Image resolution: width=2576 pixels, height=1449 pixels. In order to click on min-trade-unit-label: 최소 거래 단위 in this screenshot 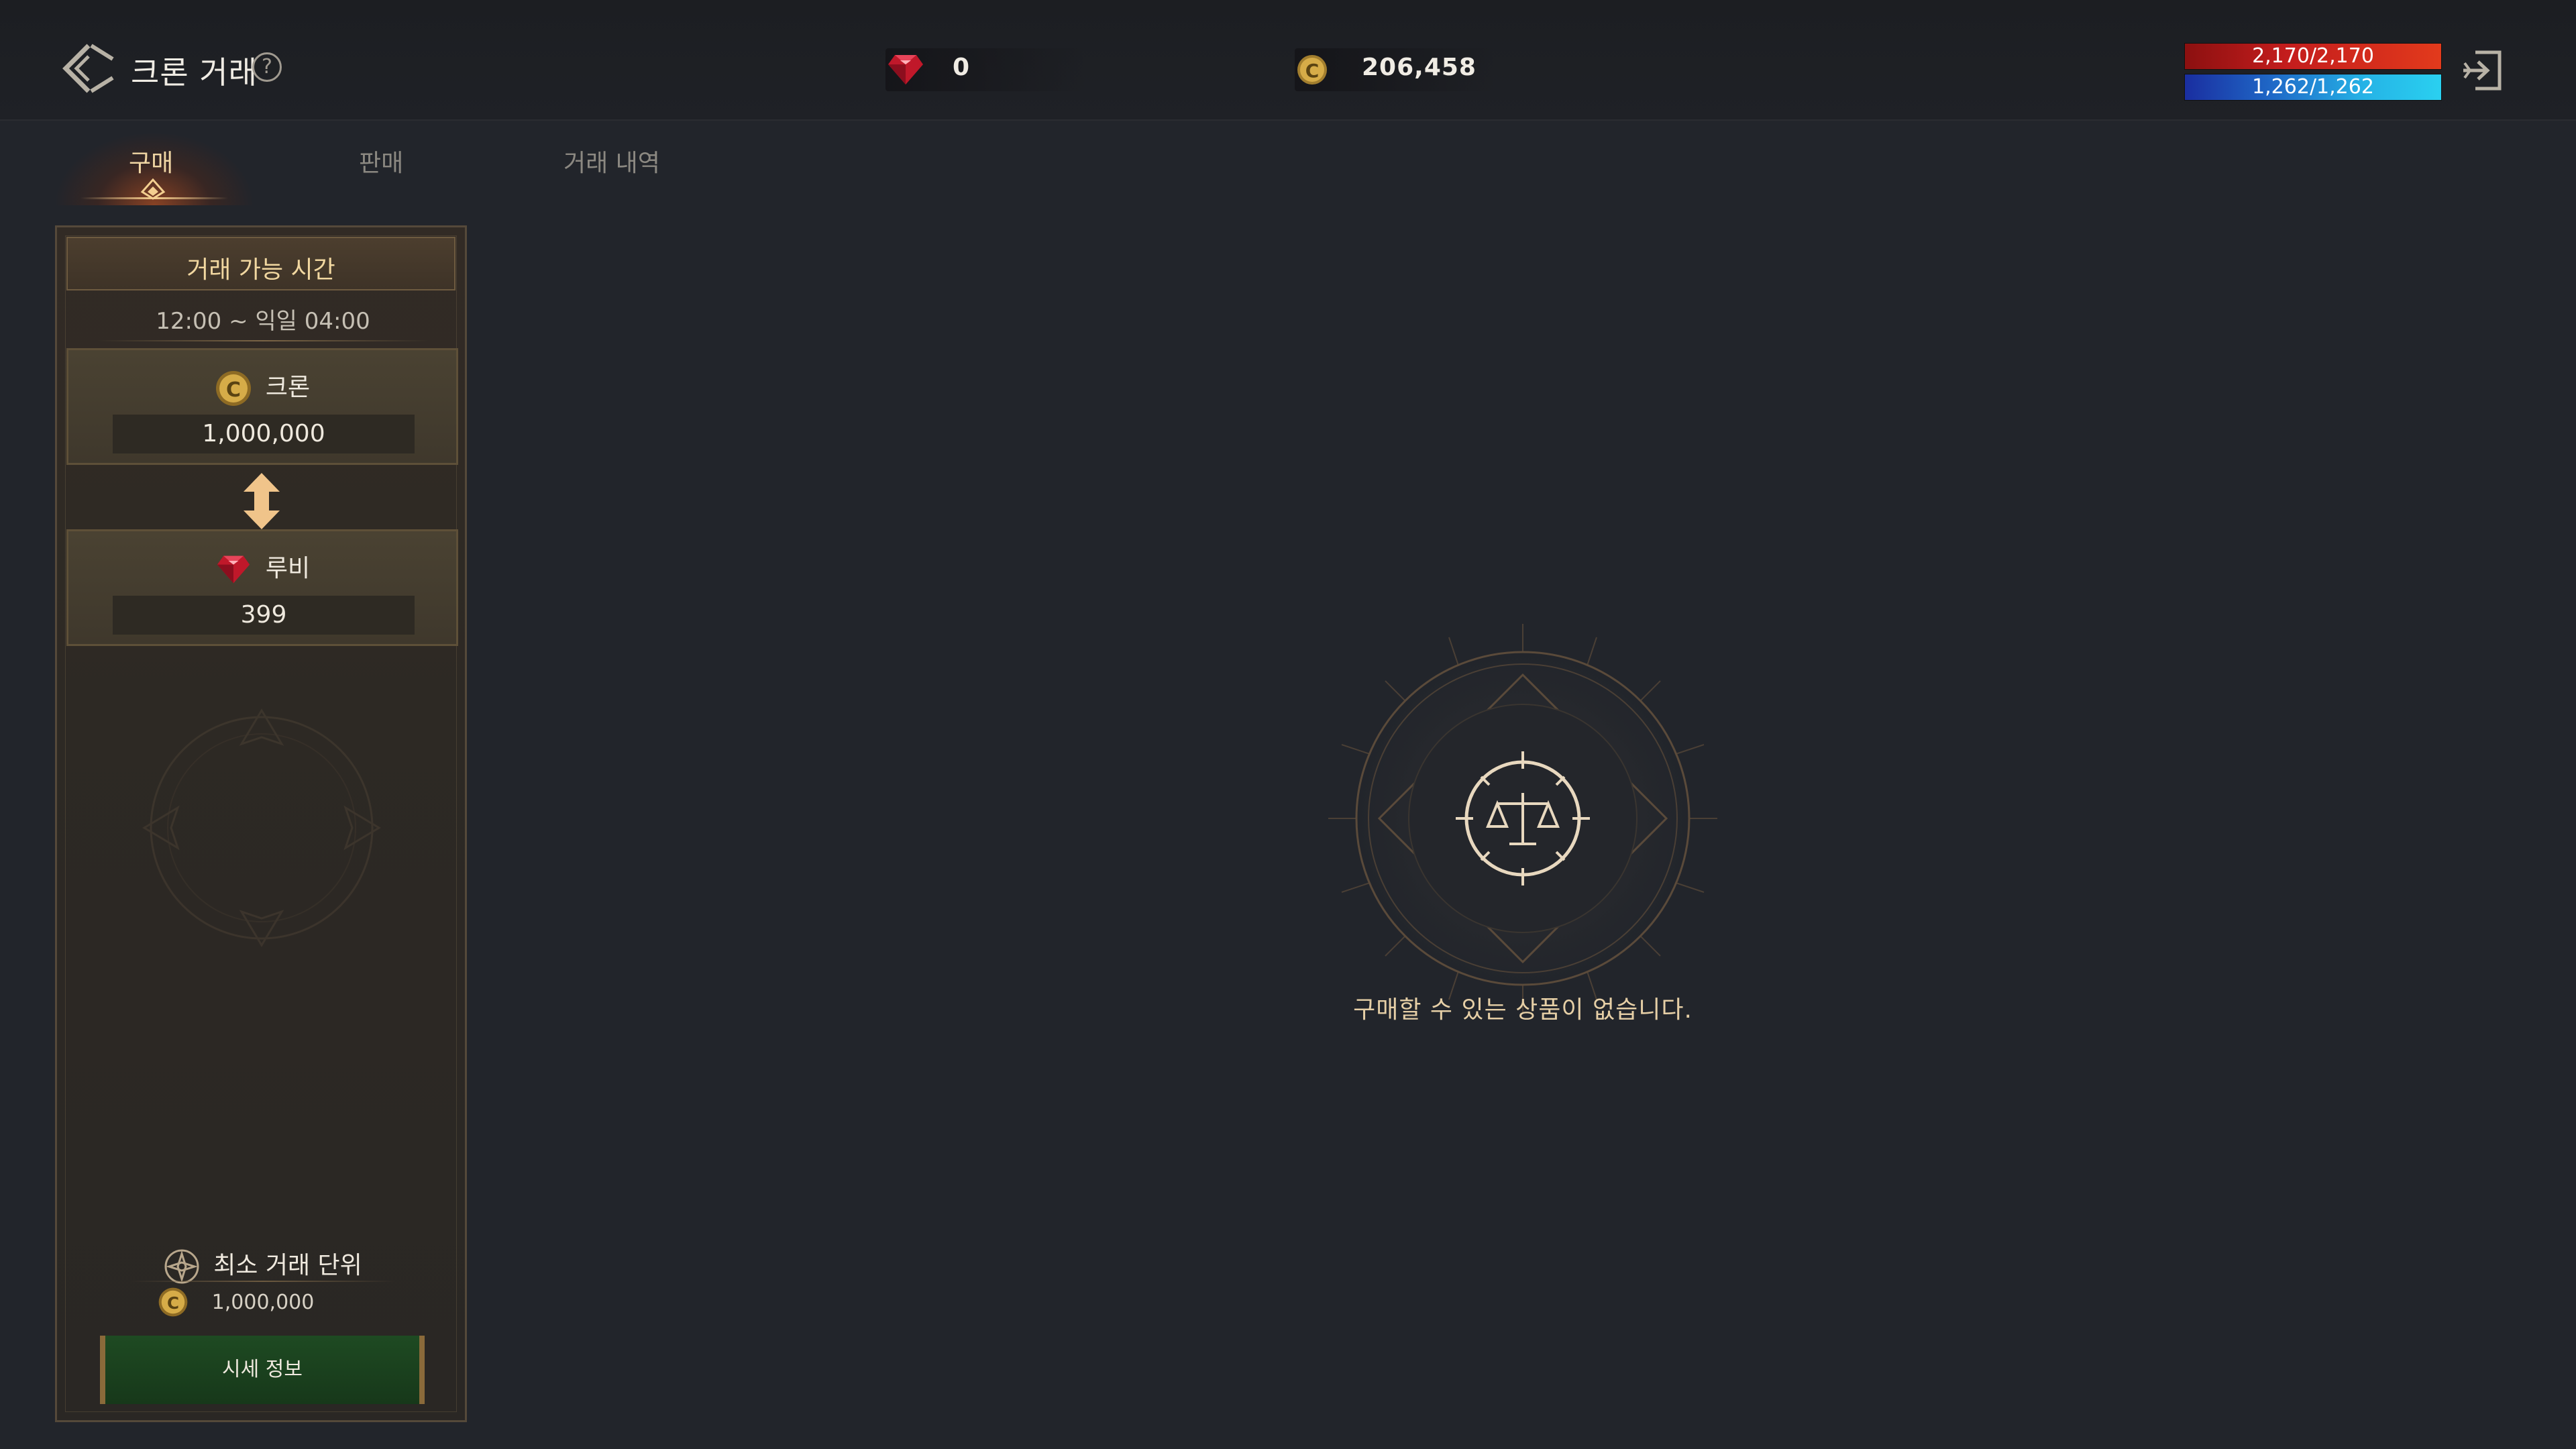, I will do `click(263, 1265)`.